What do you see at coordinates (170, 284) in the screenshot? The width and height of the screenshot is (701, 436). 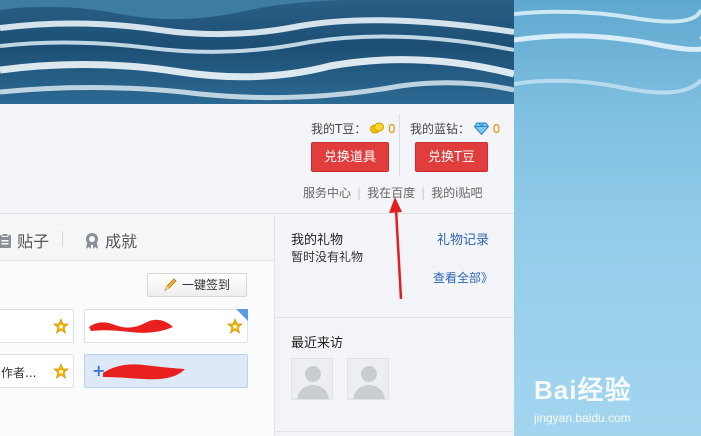 I see `pencil-icon` at bounding box center [170, 284].